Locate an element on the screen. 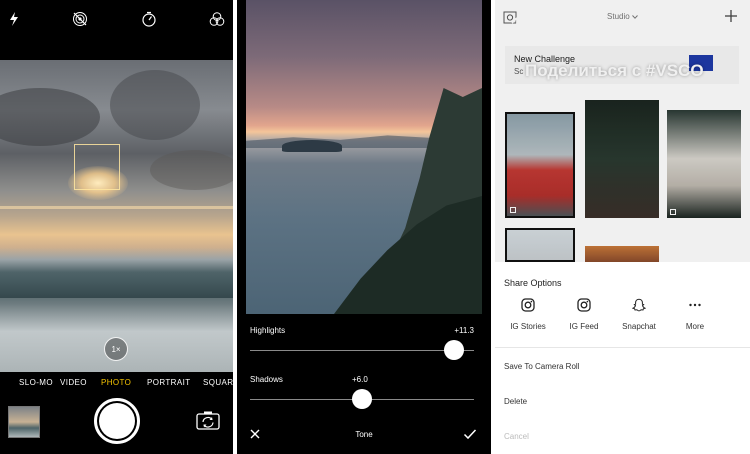 The height and width of the screenshot is (454, 750). add-icon is located at coordinates (731, 16).